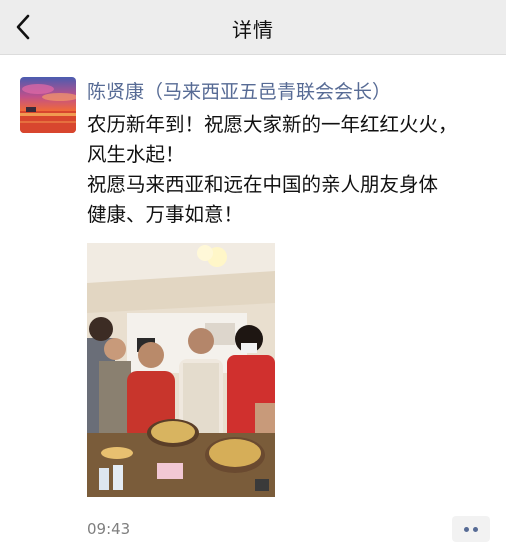 This screenshot has width=506, height=550. I want to click on more-button, so click(471, 529).